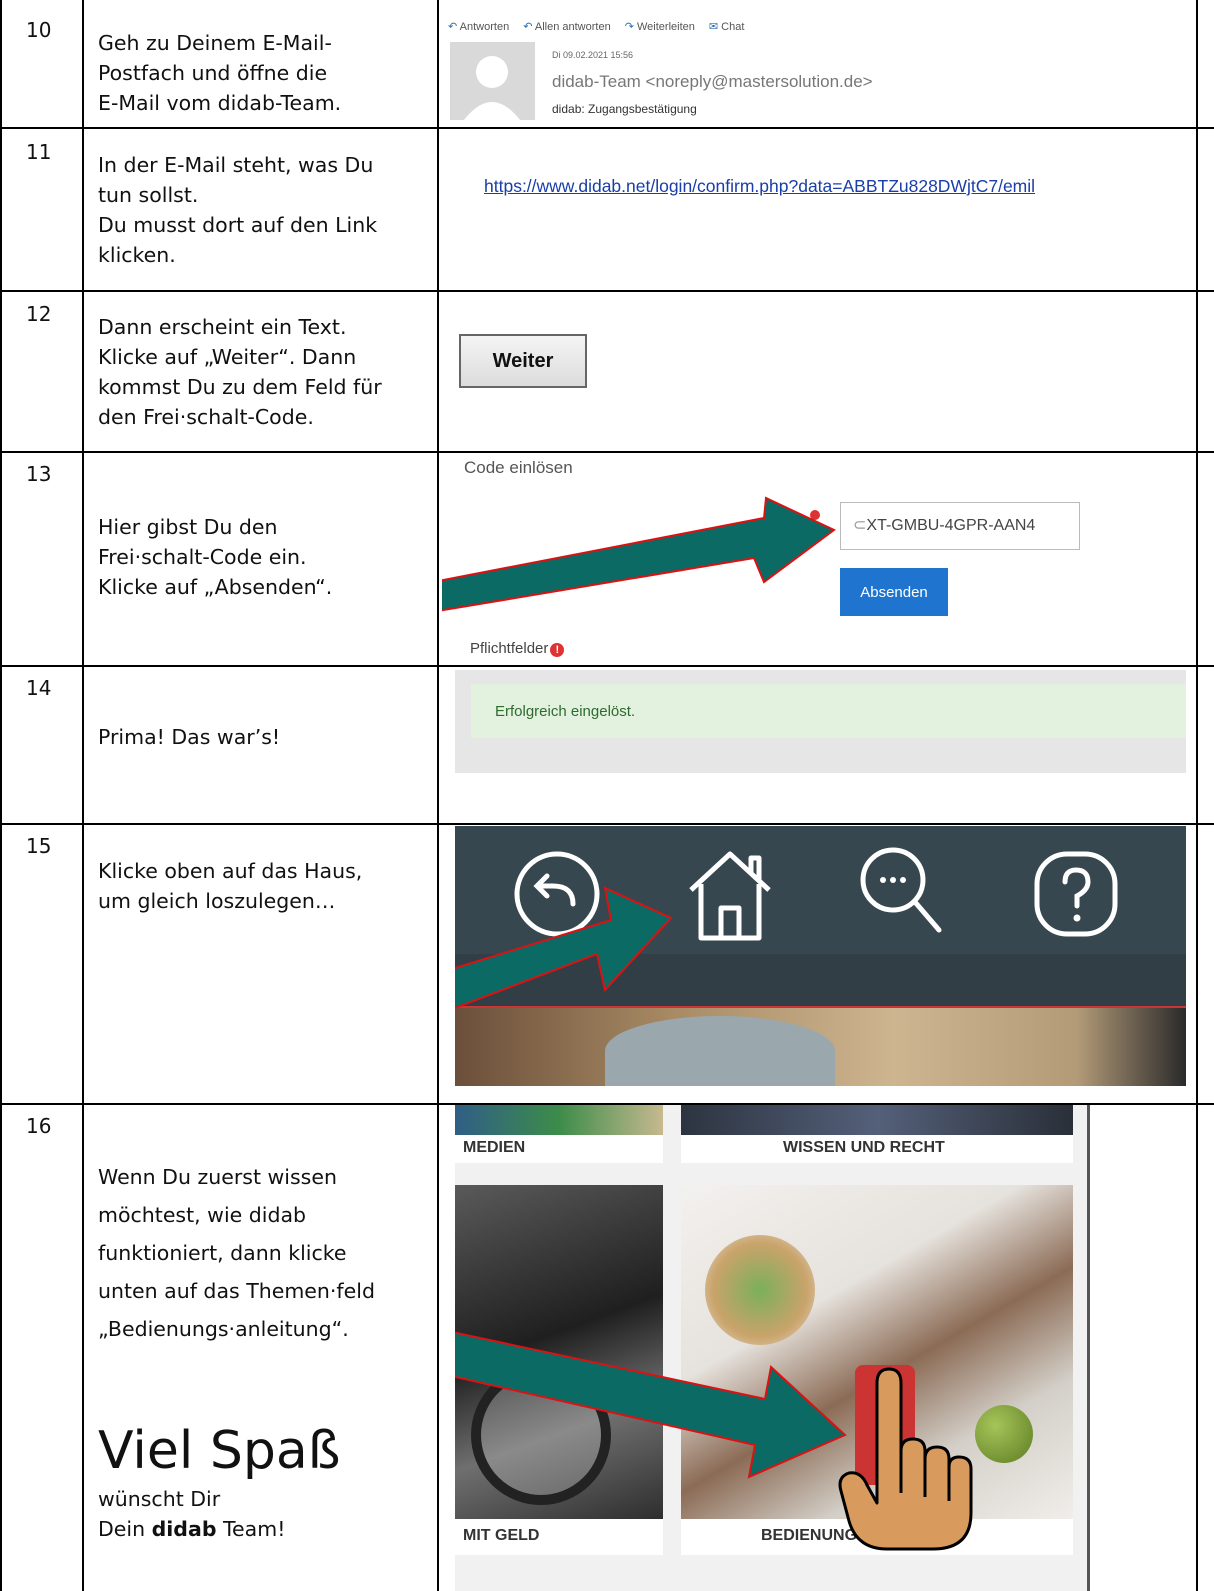 This screenshot has width=1214, height=1591. Describe the element at coordinates (453, 27) in the screenshot. I see `reply-icon: ↶` at that location.